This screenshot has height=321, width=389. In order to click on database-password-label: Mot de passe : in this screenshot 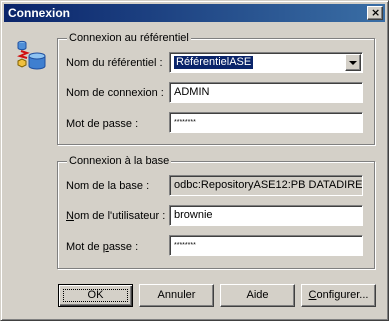, I will do `click(102, 247)`.